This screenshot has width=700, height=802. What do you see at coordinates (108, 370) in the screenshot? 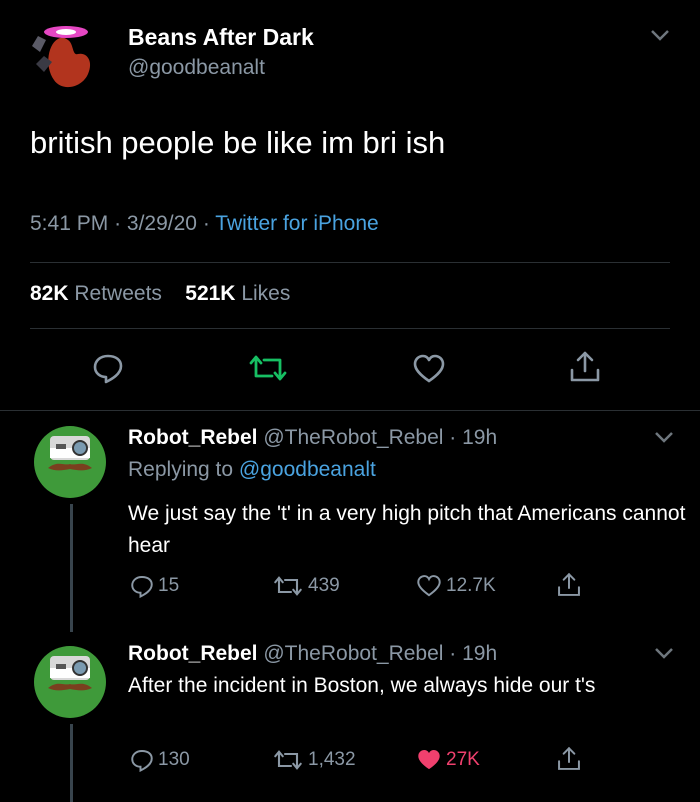
I see `reply-icon` at bounding box center [108, 370].